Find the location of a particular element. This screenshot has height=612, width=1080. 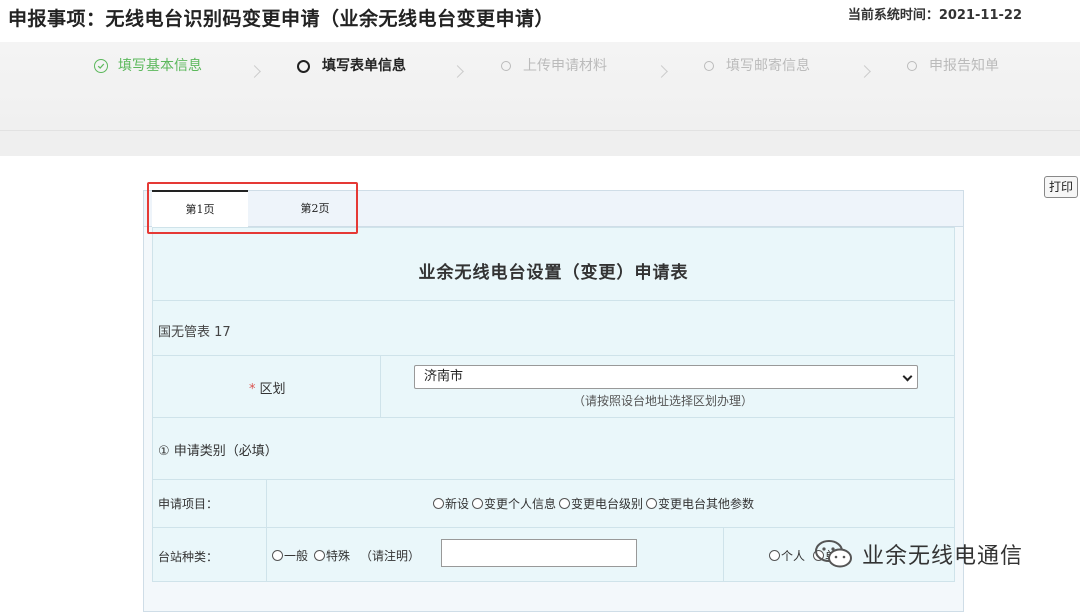

watermark-text: 业余无线电通信 is located at coordinates (943, 556).